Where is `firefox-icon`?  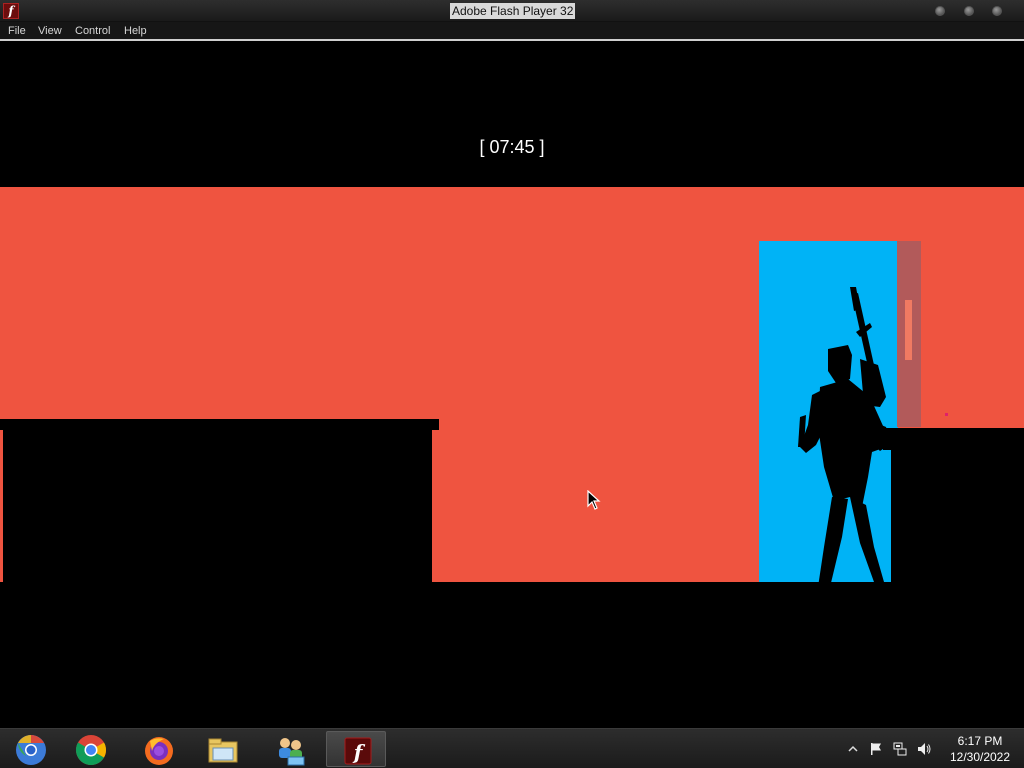 firefox-icon is located at coordinates (159, 751).